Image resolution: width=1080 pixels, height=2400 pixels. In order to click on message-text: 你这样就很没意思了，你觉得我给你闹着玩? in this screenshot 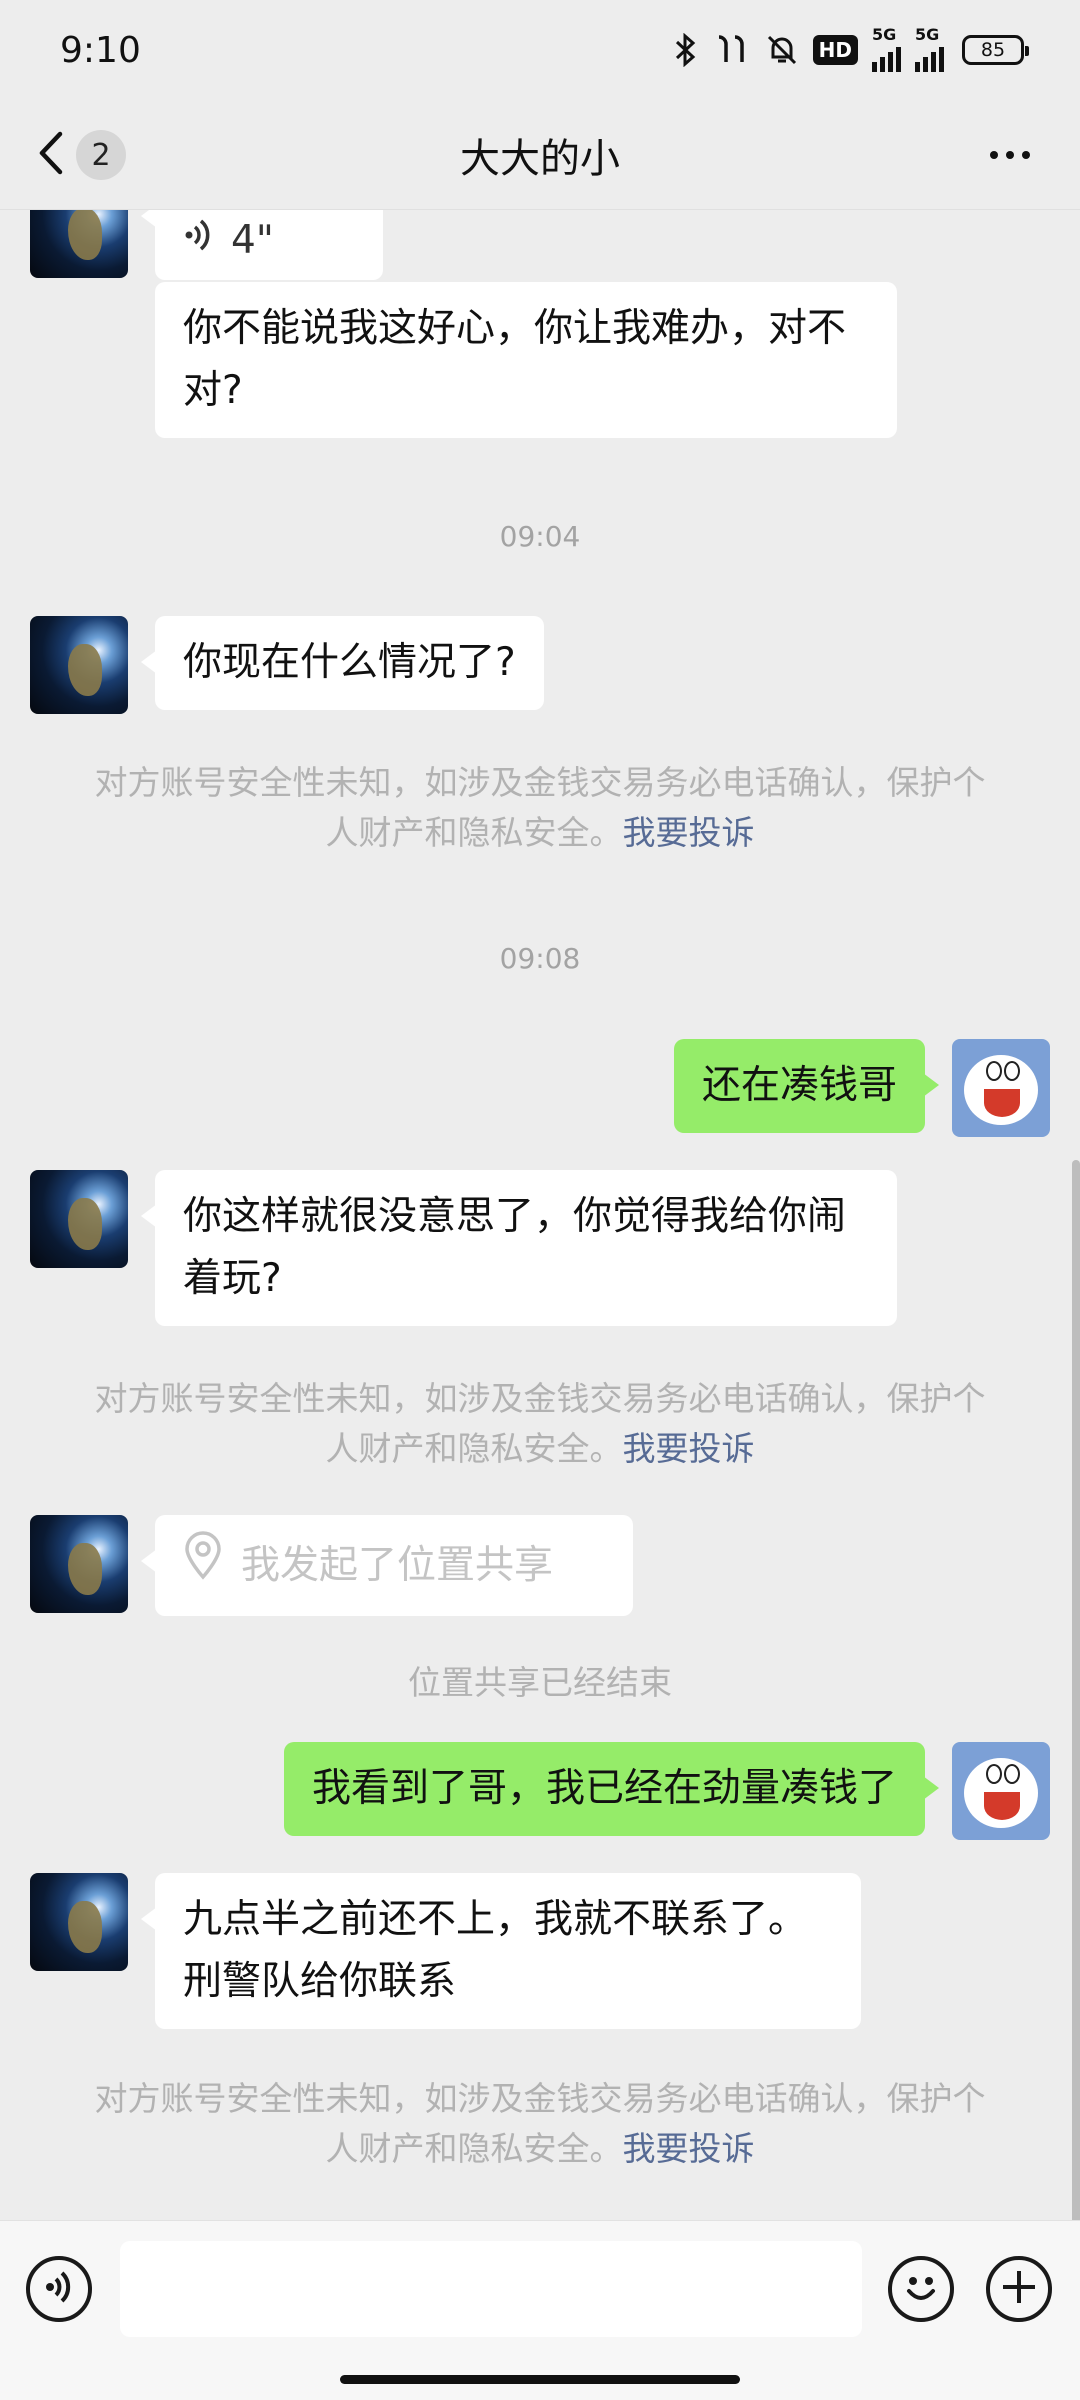, I will do `click(515, 1247)`.